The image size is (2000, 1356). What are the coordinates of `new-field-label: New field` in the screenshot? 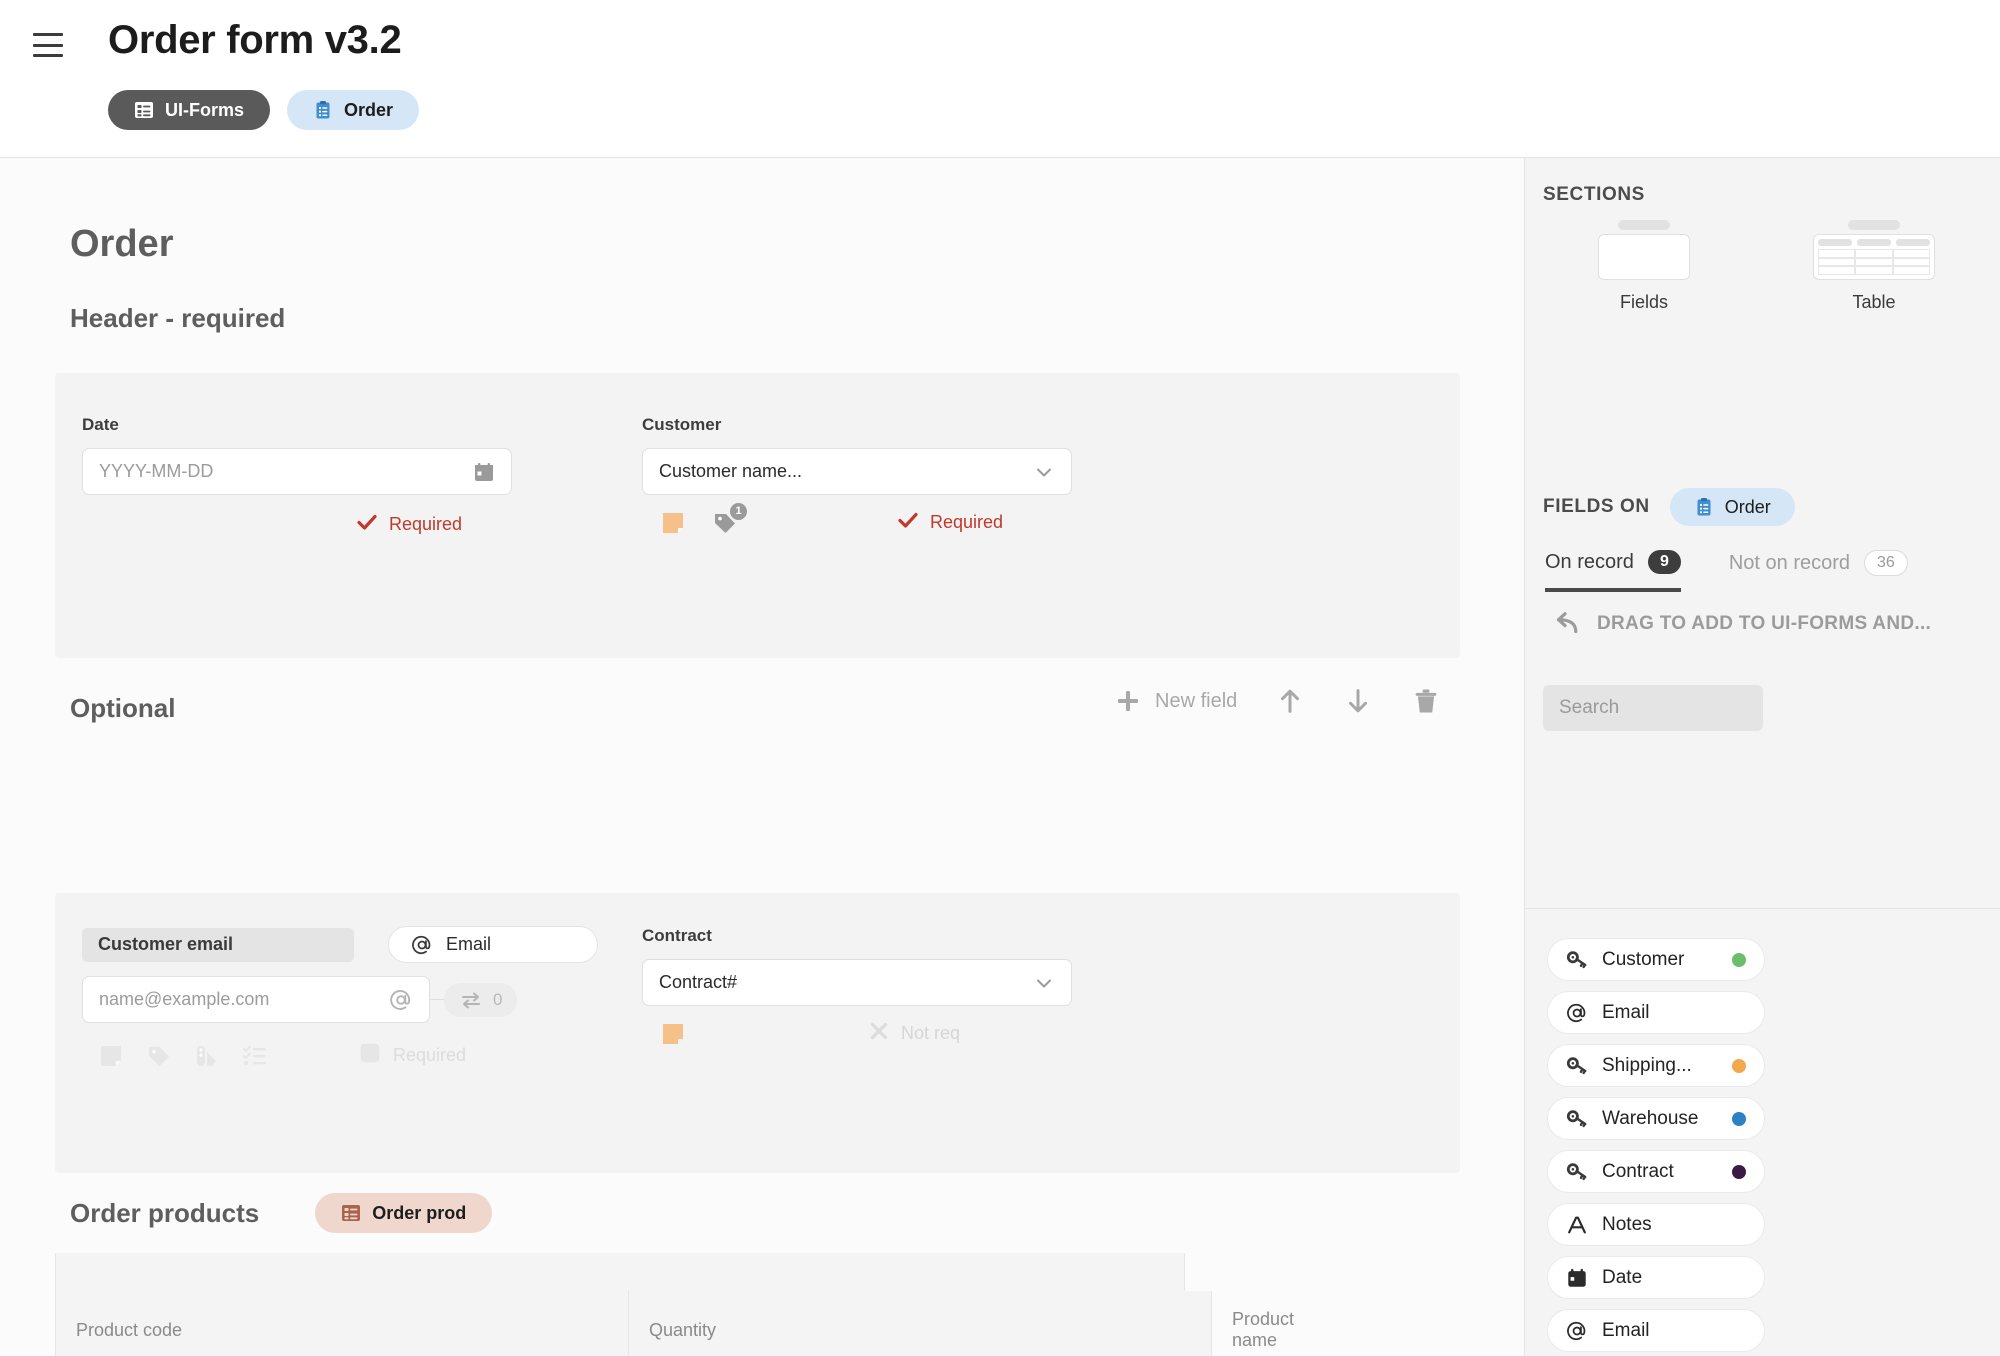 It's located at (1196, 700).